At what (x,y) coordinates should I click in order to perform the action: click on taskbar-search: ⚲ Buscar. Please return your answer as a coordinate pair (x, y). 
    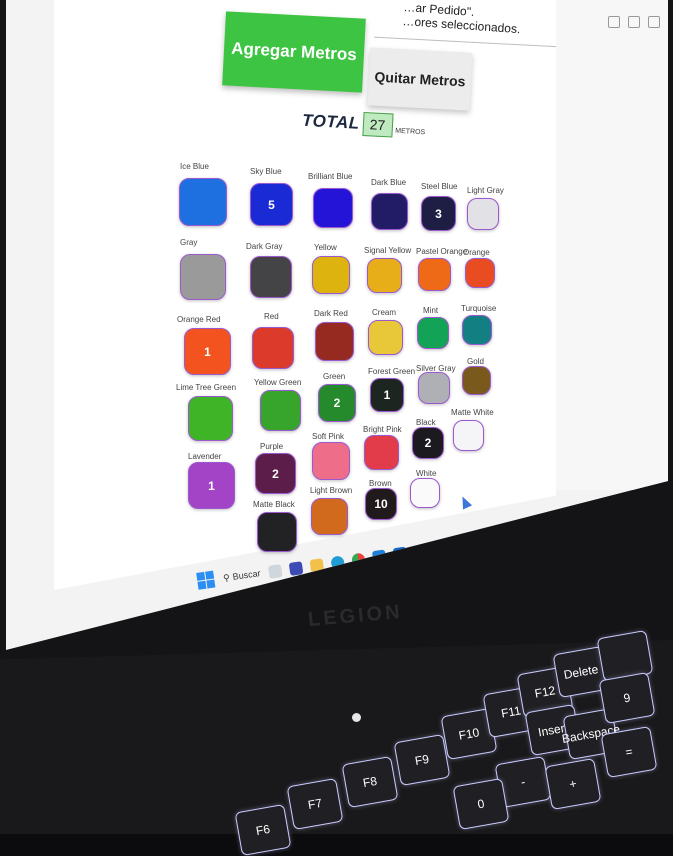
    Looking at the image, I should click on (241, 576).